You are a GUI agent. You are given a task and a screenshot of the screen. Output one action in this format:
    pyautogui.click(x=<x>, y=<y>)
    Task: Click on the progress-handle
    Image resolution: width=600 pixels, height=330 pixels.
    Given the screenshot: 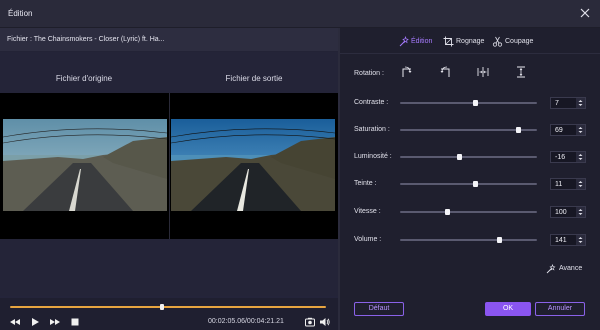 What is the action you would take?
    pyautogui.click(x=161, y=307)
    